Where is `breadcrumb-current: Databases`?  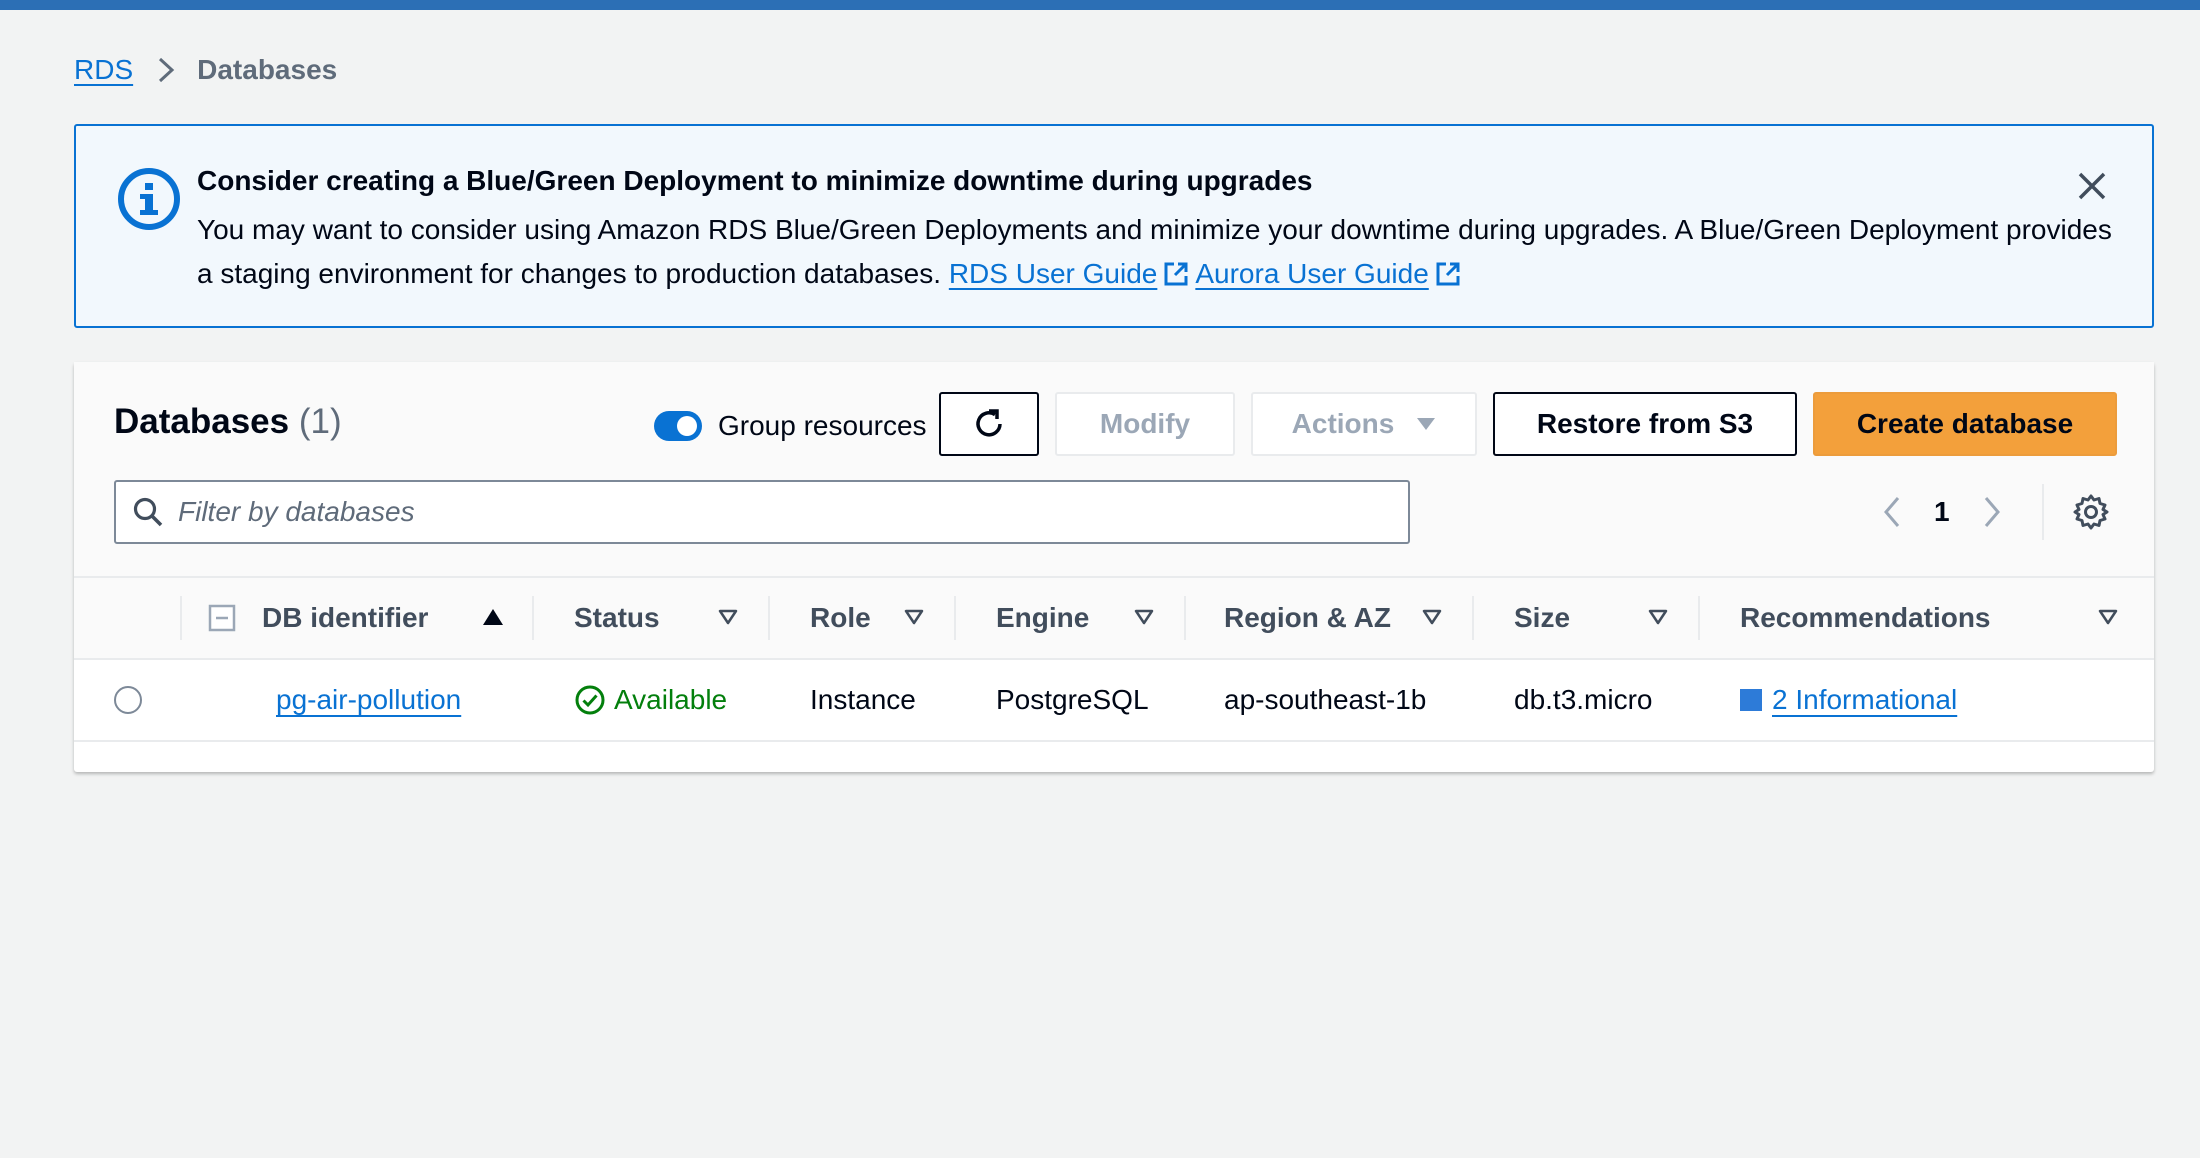
breadcrumb-current: Databases is located at coordinates (267, 69).